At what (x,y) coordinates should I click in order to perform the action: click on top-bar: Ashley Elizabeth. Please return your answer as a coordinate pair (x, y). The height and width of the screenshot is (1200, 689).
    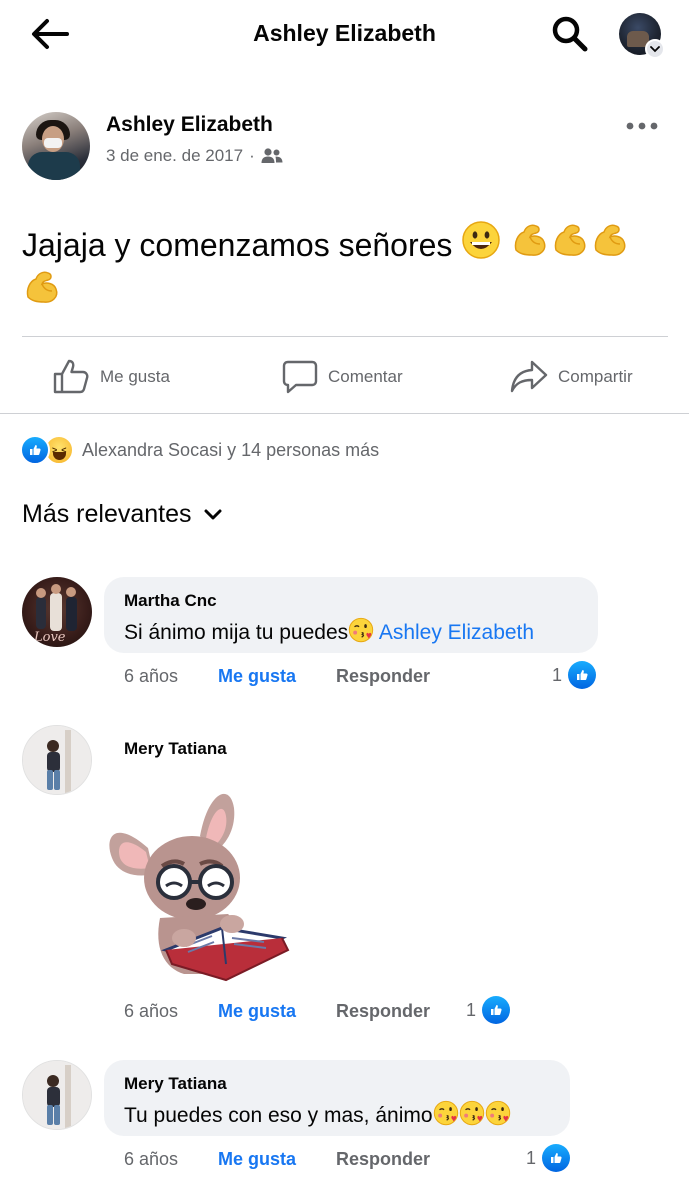
    Looking at the image, I should click on (344, 35).